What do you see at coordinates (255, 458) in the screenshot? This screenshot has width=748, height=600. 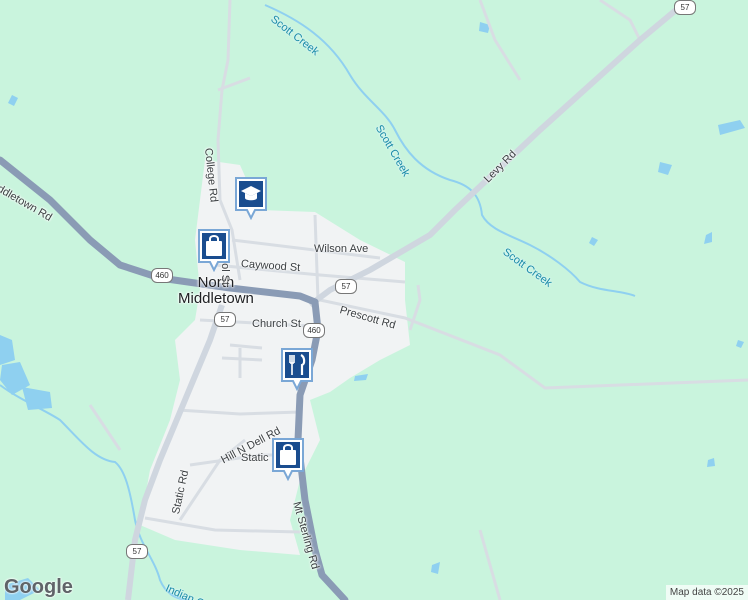 I see `street-label-static-h: Static` at bounding box center [255, 458].